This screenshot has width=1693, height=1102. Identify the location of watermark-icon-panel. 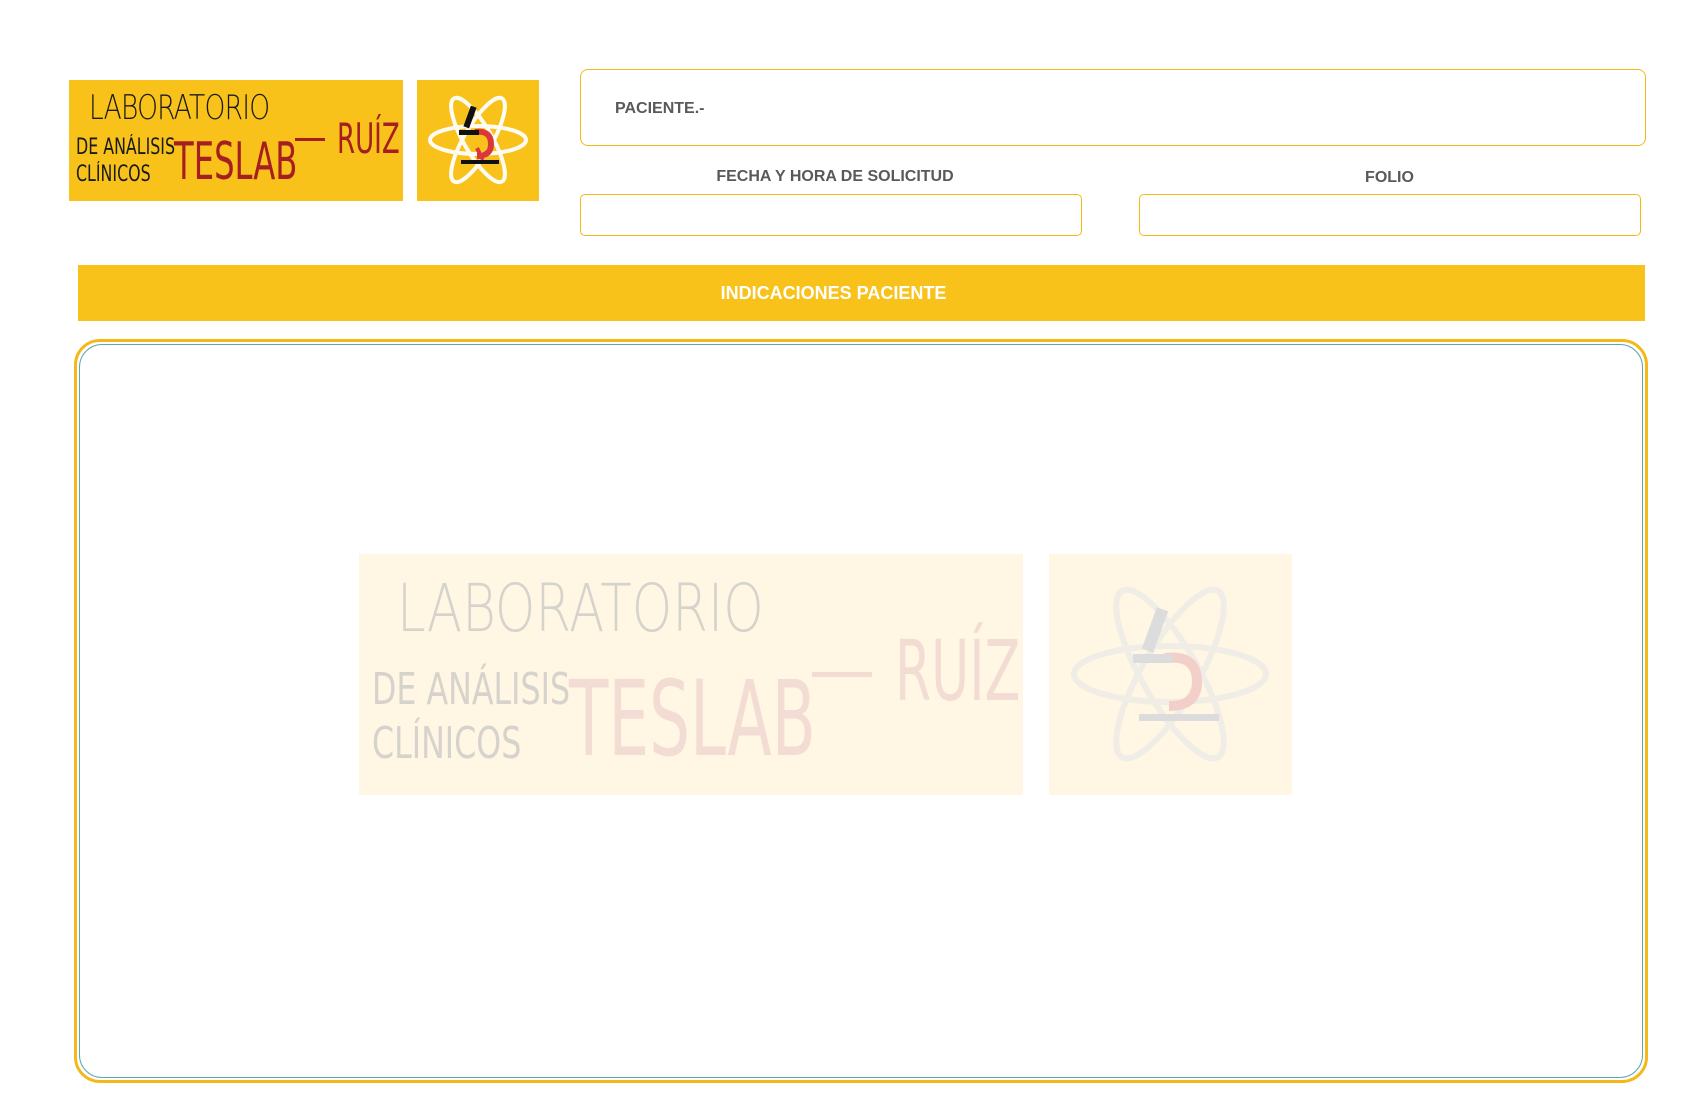
(1170, 674).